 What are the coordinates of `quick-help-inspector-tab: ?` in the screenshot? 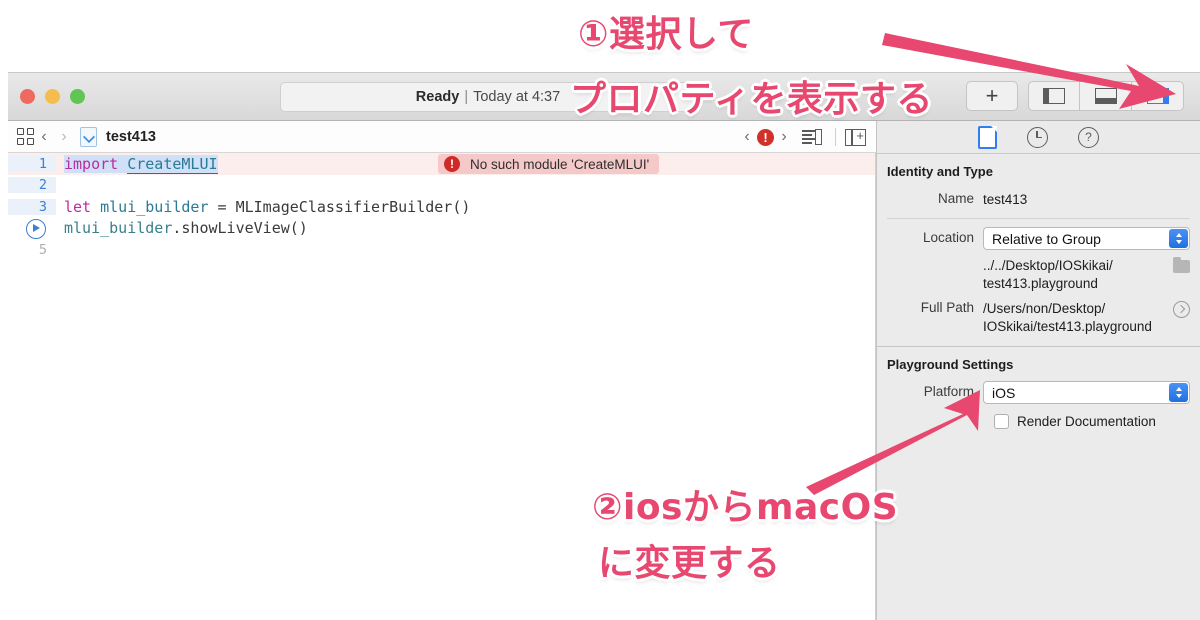 It's located at (1088, 137).